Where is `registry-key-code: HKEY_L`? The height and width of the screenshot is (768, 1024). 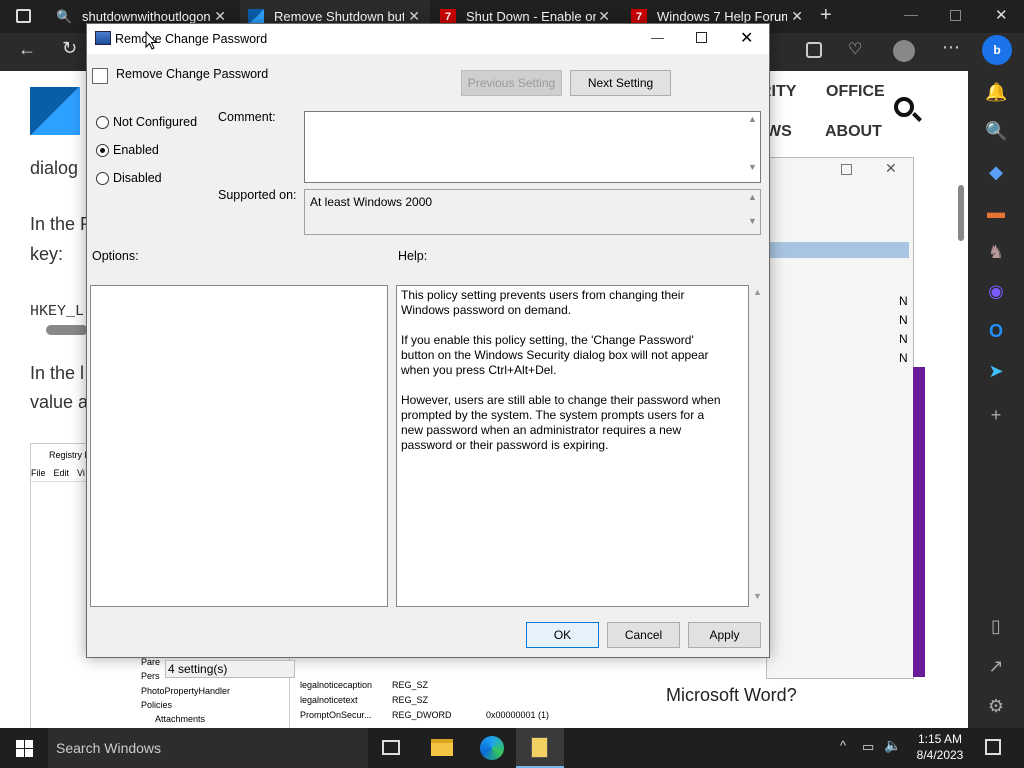 registry-key-code: HKEY_L is located at coordinates (57, 311).